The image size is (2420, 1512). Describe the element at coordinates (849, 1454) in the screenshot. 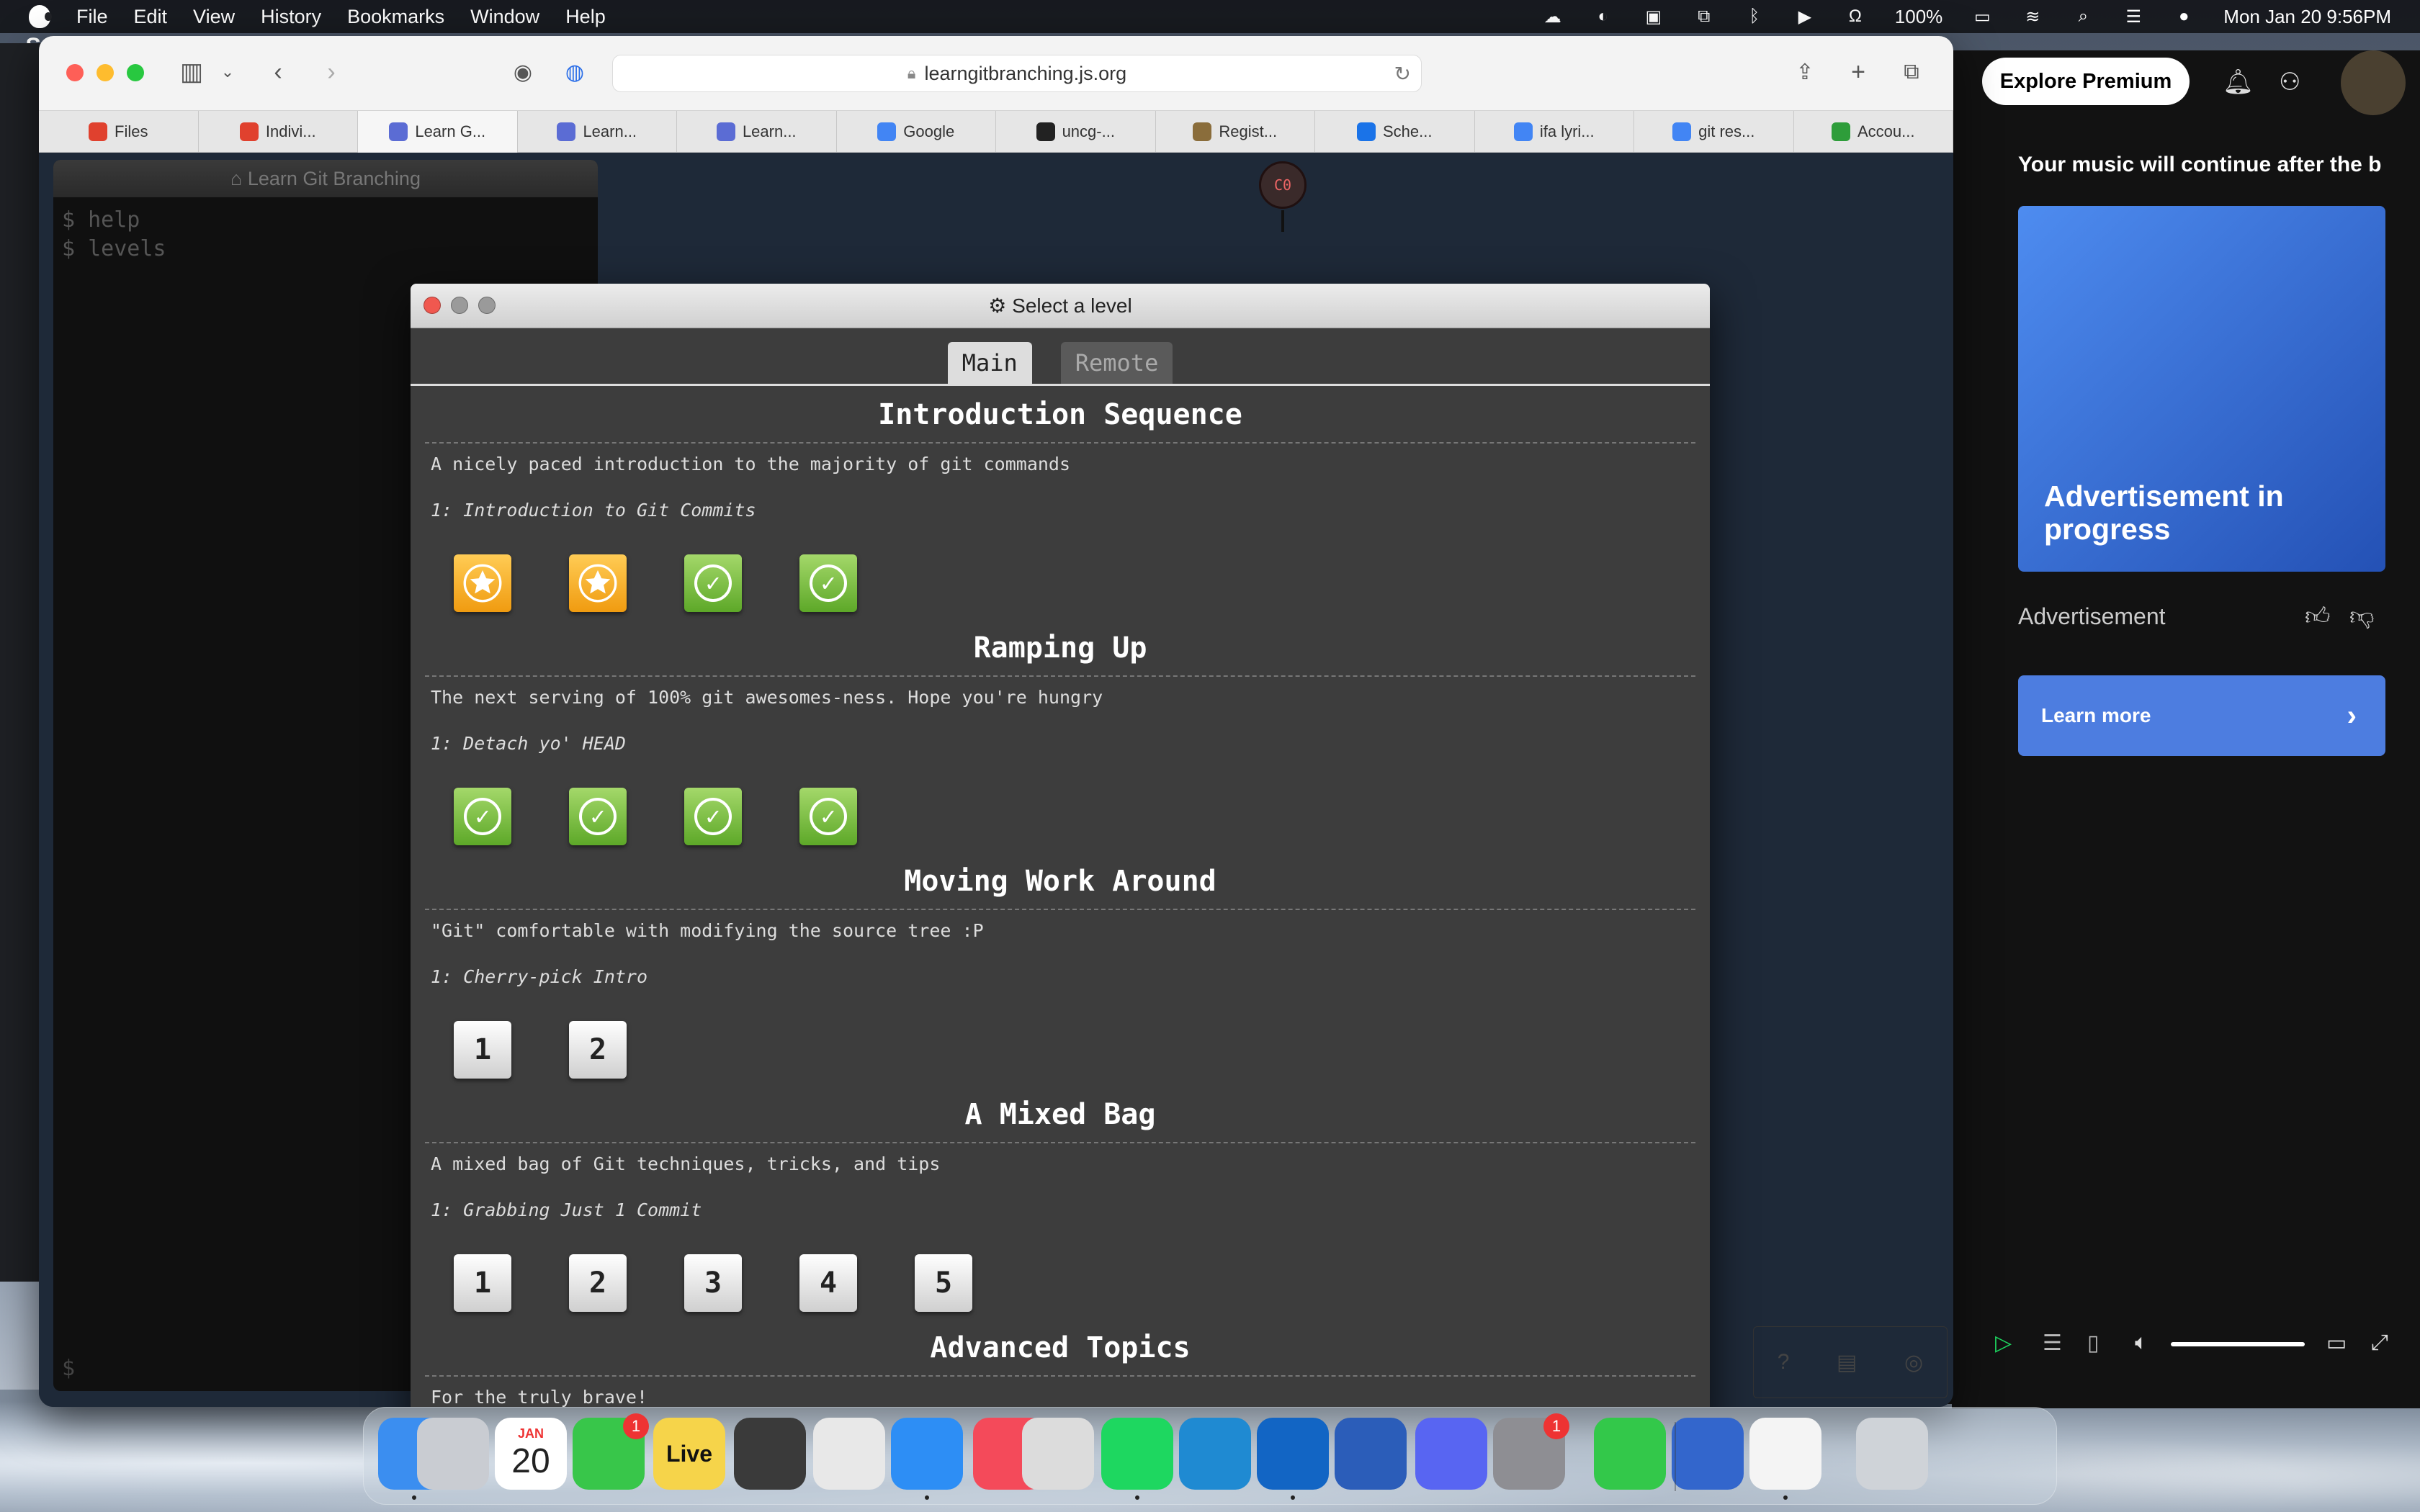

I see `chrome-icon` at that location.